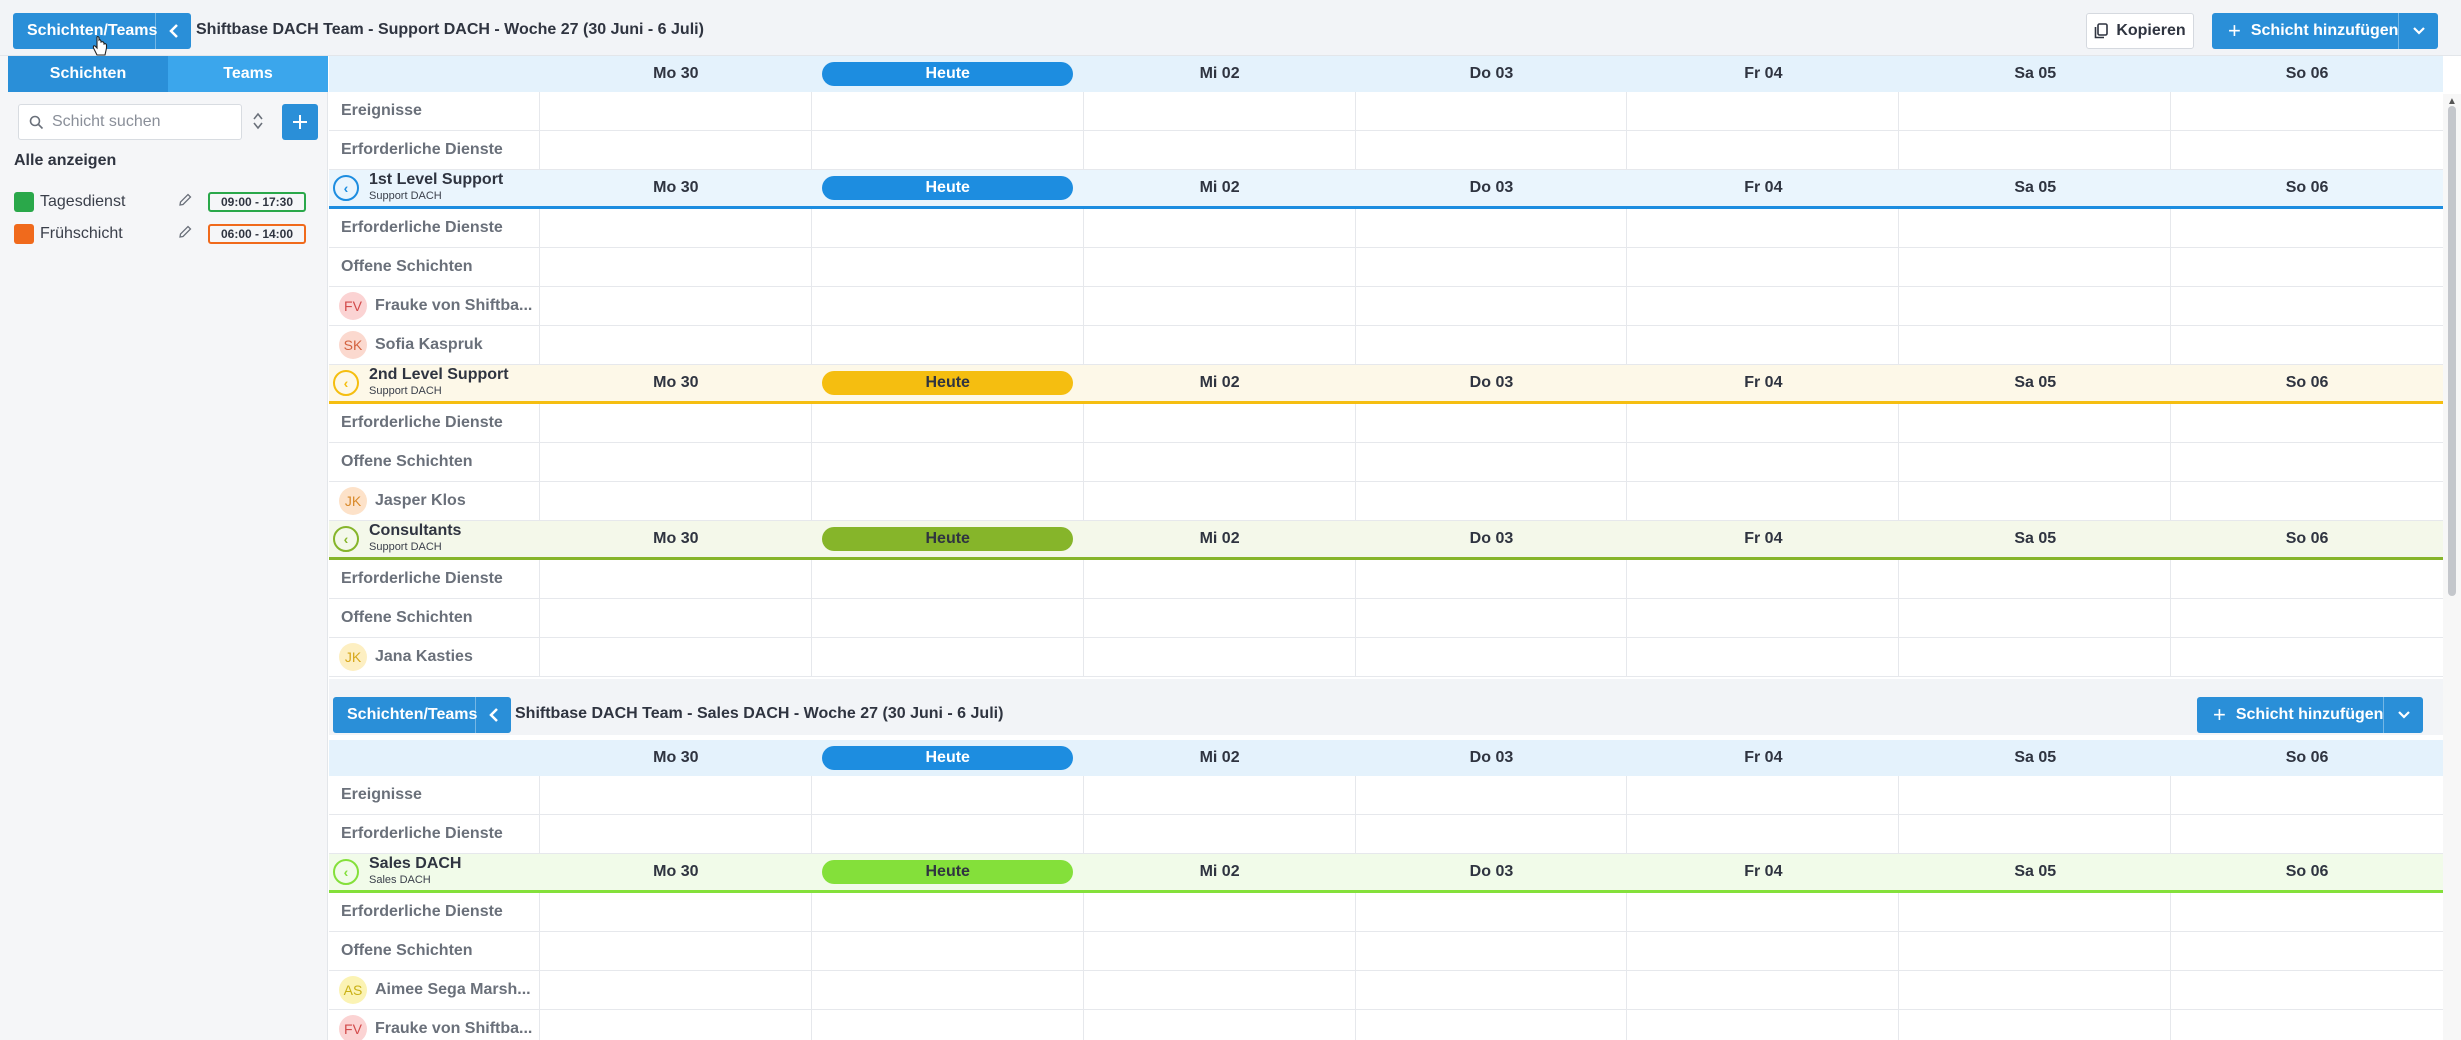 This screenshot has height=1040, width=2461. Describe the element at coordinates (434, 501) in the screenshot. I see `employee-label: JK Jasper Klos` at that location.